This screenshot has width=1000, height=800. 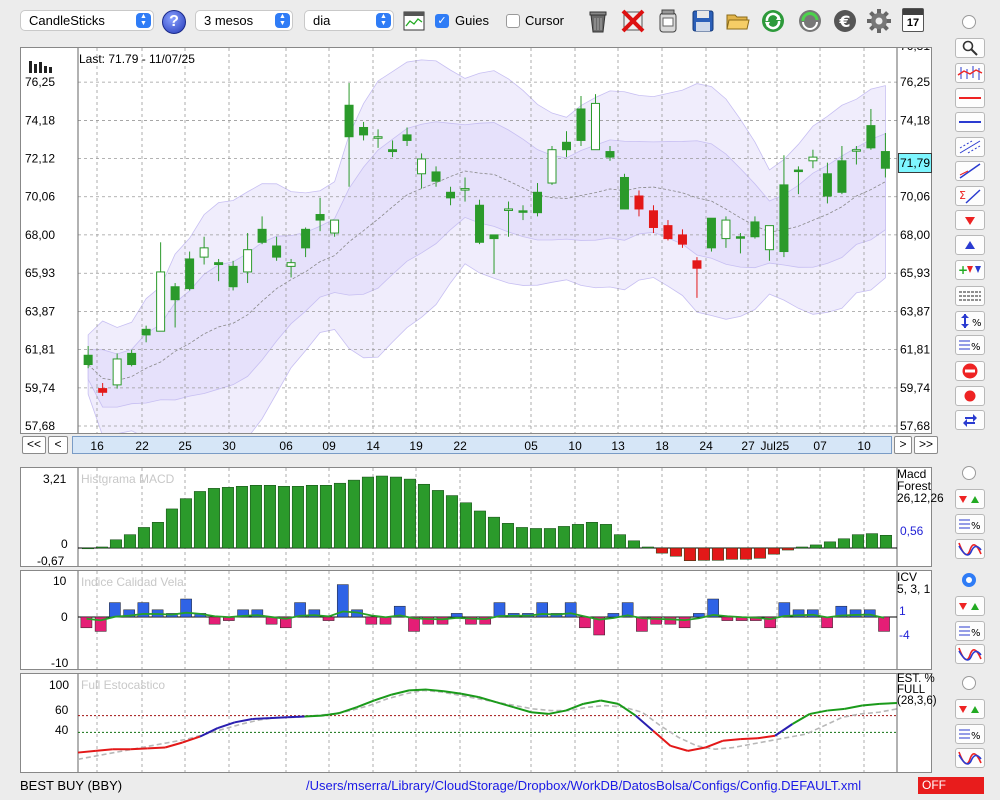 What do you see at coordinates (915, 273) in the screenshot?
I see `price-y-label-right: 65,93` at bounding box center [915, 273].